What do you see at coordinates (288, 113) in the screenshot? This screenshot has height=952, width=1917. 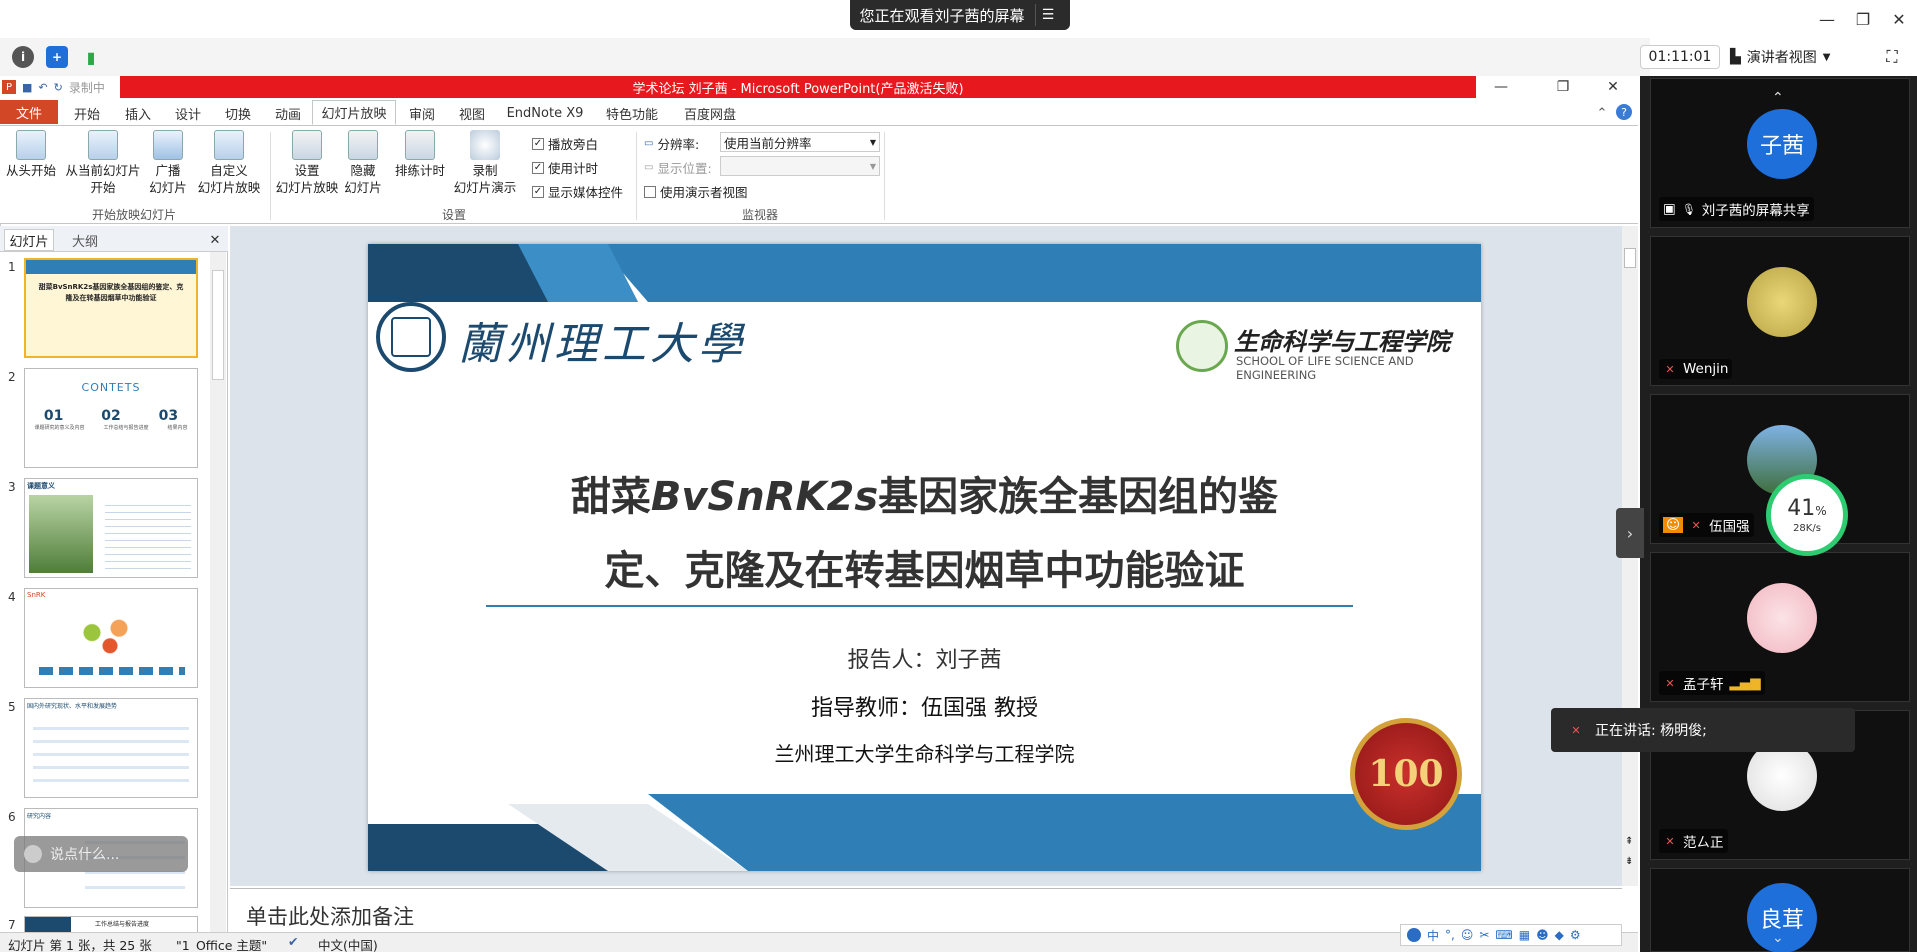 I see `tab-animations: 动画` at bounding box center [288, 113].